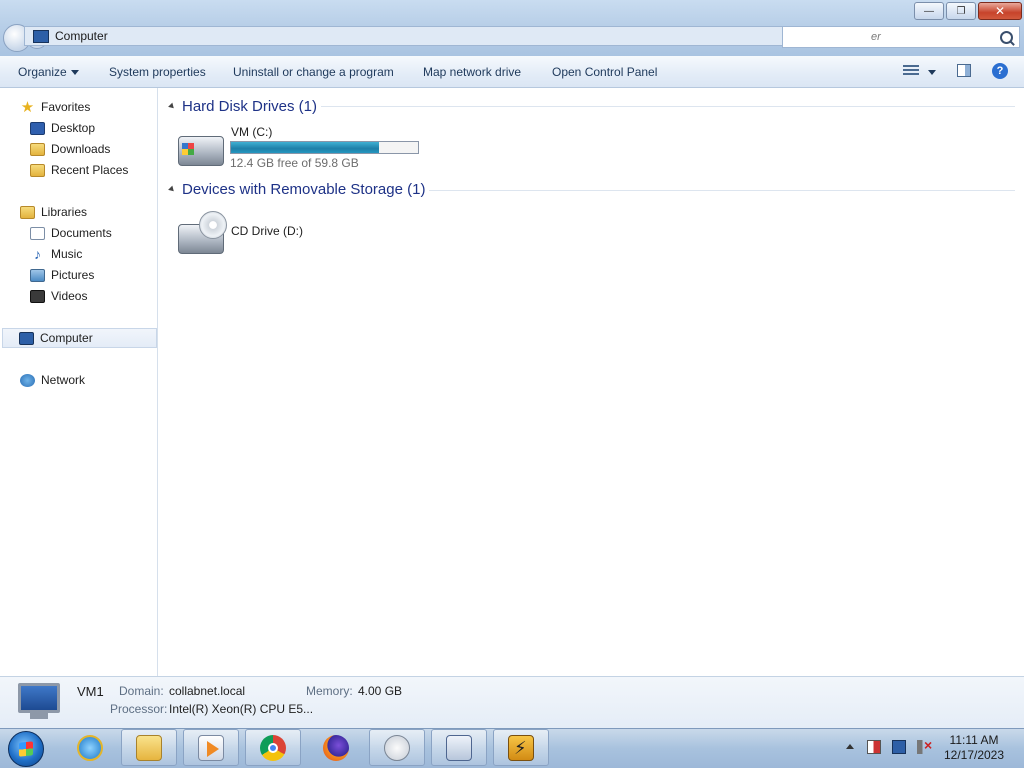 The image size is (1024, 768). What do you see at coordinates (899, 747) in the screenshot?
I see `network-tray-icon` at bounding box center [899, 747].